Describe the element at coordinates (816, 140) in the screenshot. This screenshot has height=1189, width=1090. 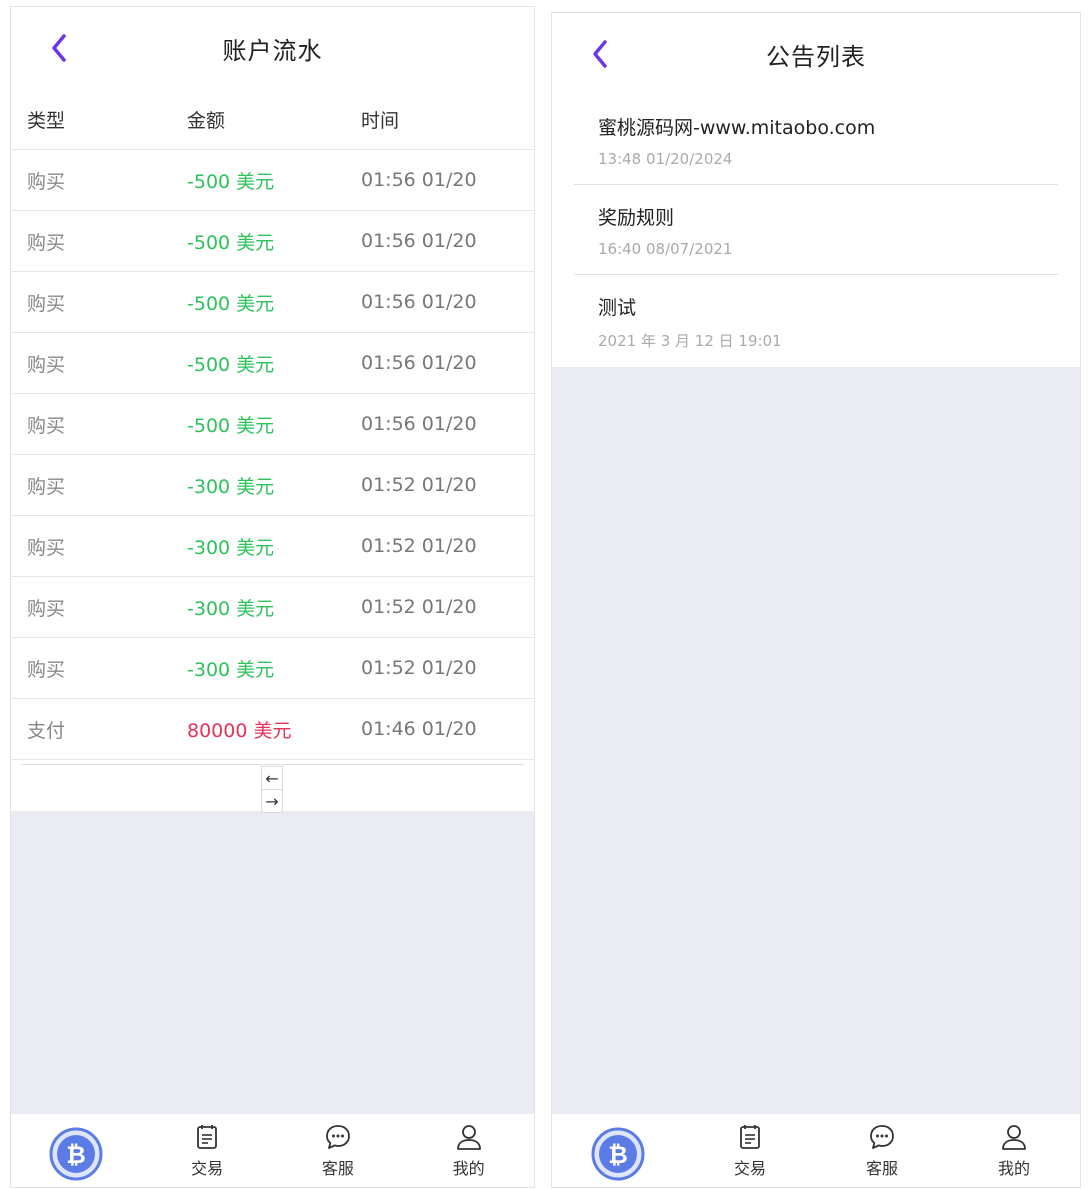
I see `notice-item: 蜜桃源码网-www.mitaobo.com 13:48 01/20/2024` at that location.